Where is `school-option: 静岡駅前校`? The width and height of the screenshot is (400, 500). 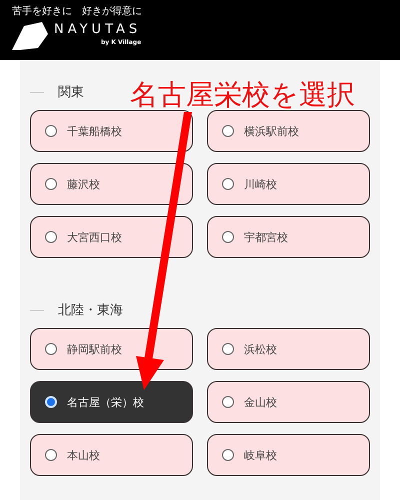 school-option: 静岡駅前校 is located at coordinates (111, 349).